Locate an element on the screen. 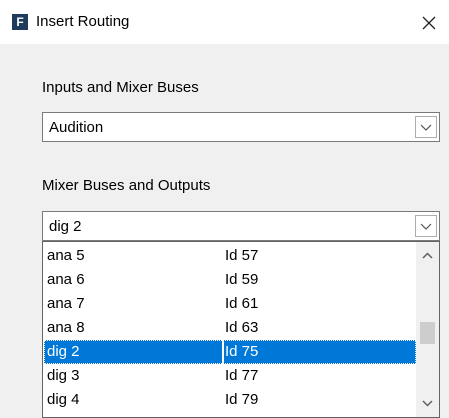 The width and height of the screenshot is (449, 418). inputs-dropdown-button is located at coordinates (426, 127).